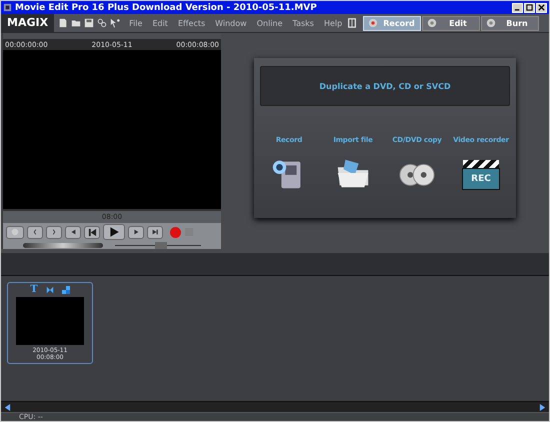  I want to click on forward-button, so click(155, 232).